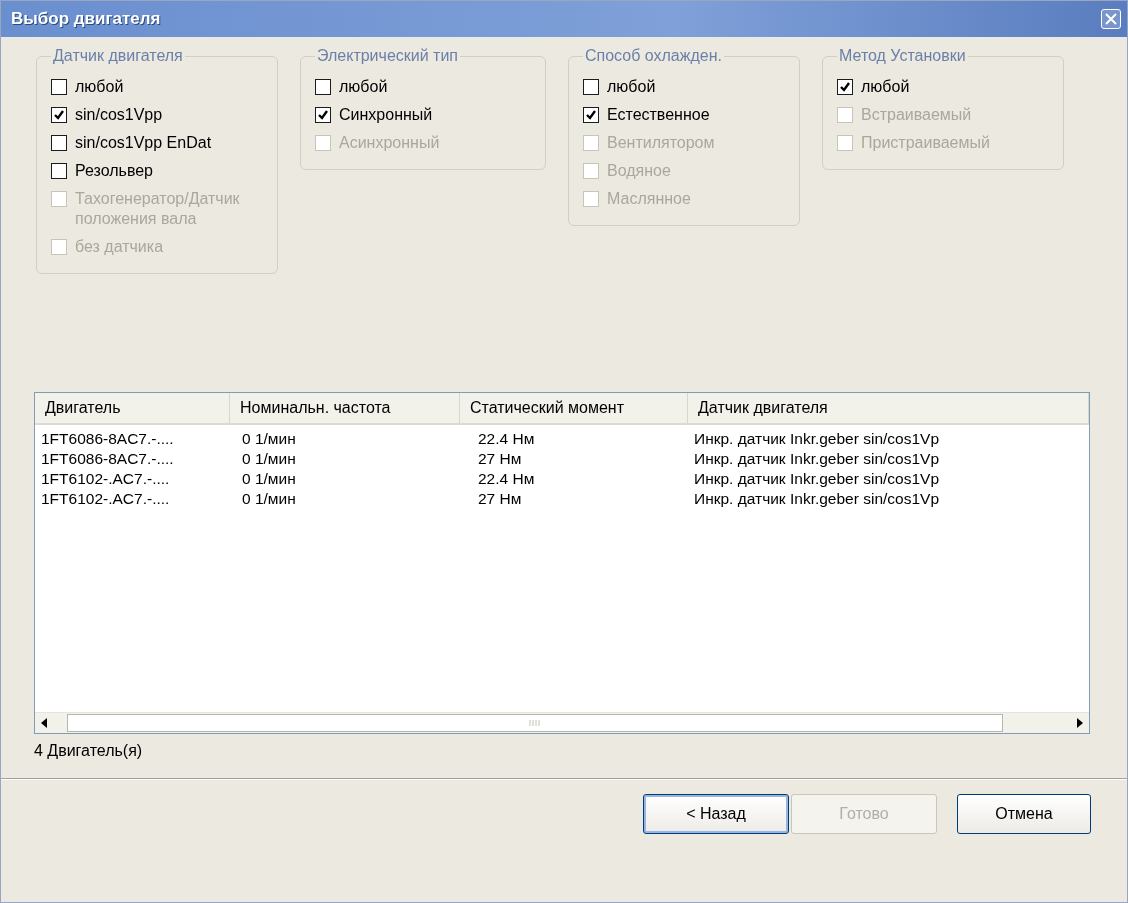  Describe the element at coordinates (170, 143) in the screenshot. I see `checkbox-label: sin/cos1Vpp EnDat` at that location.